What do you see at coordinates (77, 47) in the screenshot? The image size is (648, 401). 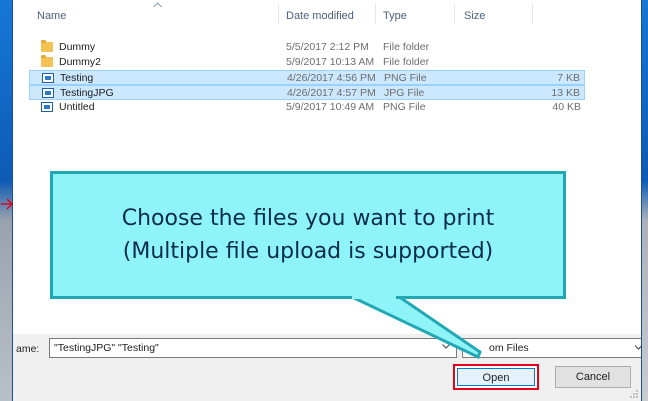 I see `file-name: Dummy` at bounding box center [77, 47].